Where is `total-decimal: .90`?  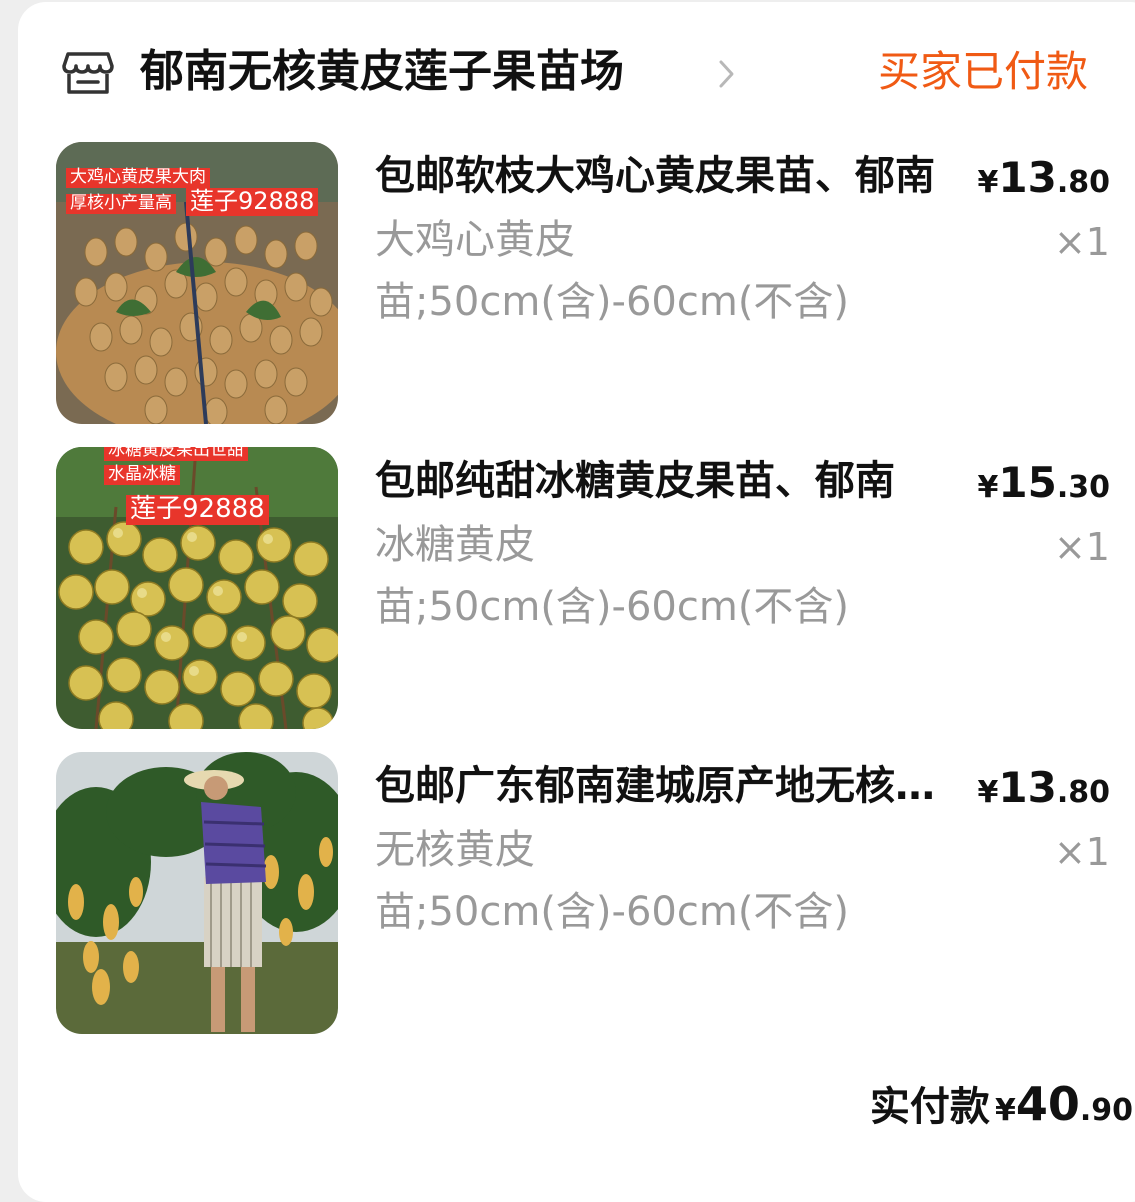
total-decimal: .90 is located at coordinates (1106, 1110).